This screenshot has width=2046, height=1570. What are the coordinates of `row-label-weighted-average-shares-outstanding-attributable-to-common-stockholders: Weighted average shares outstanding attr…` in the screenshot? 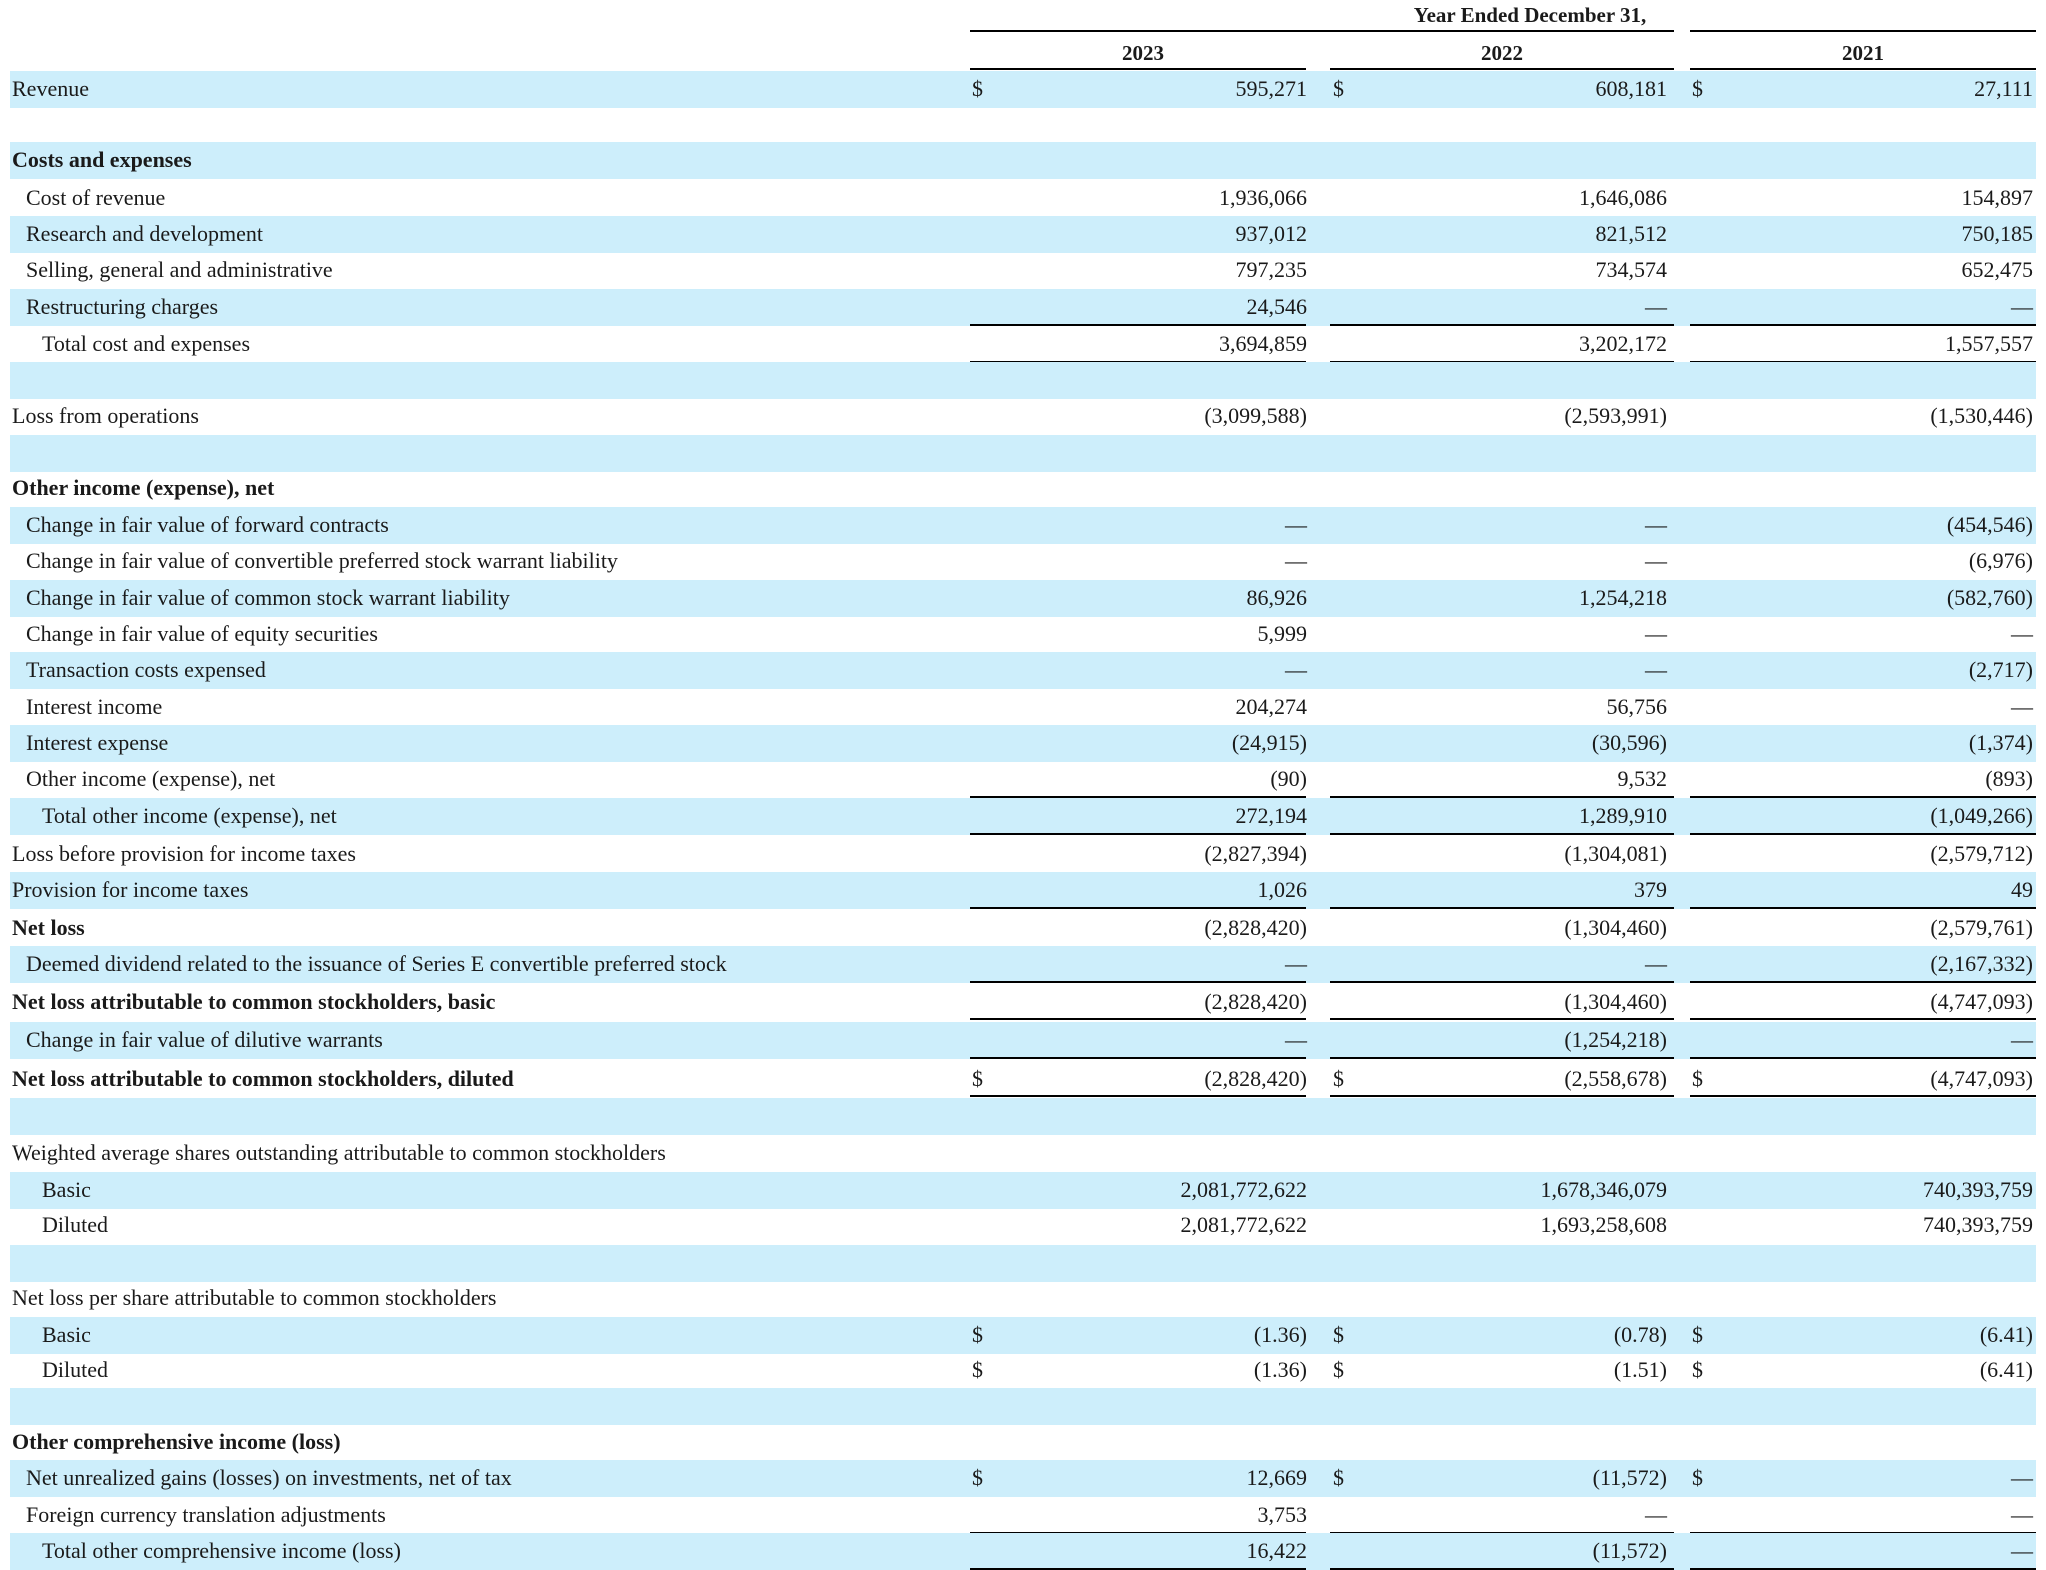 It's located at (339, 1152).